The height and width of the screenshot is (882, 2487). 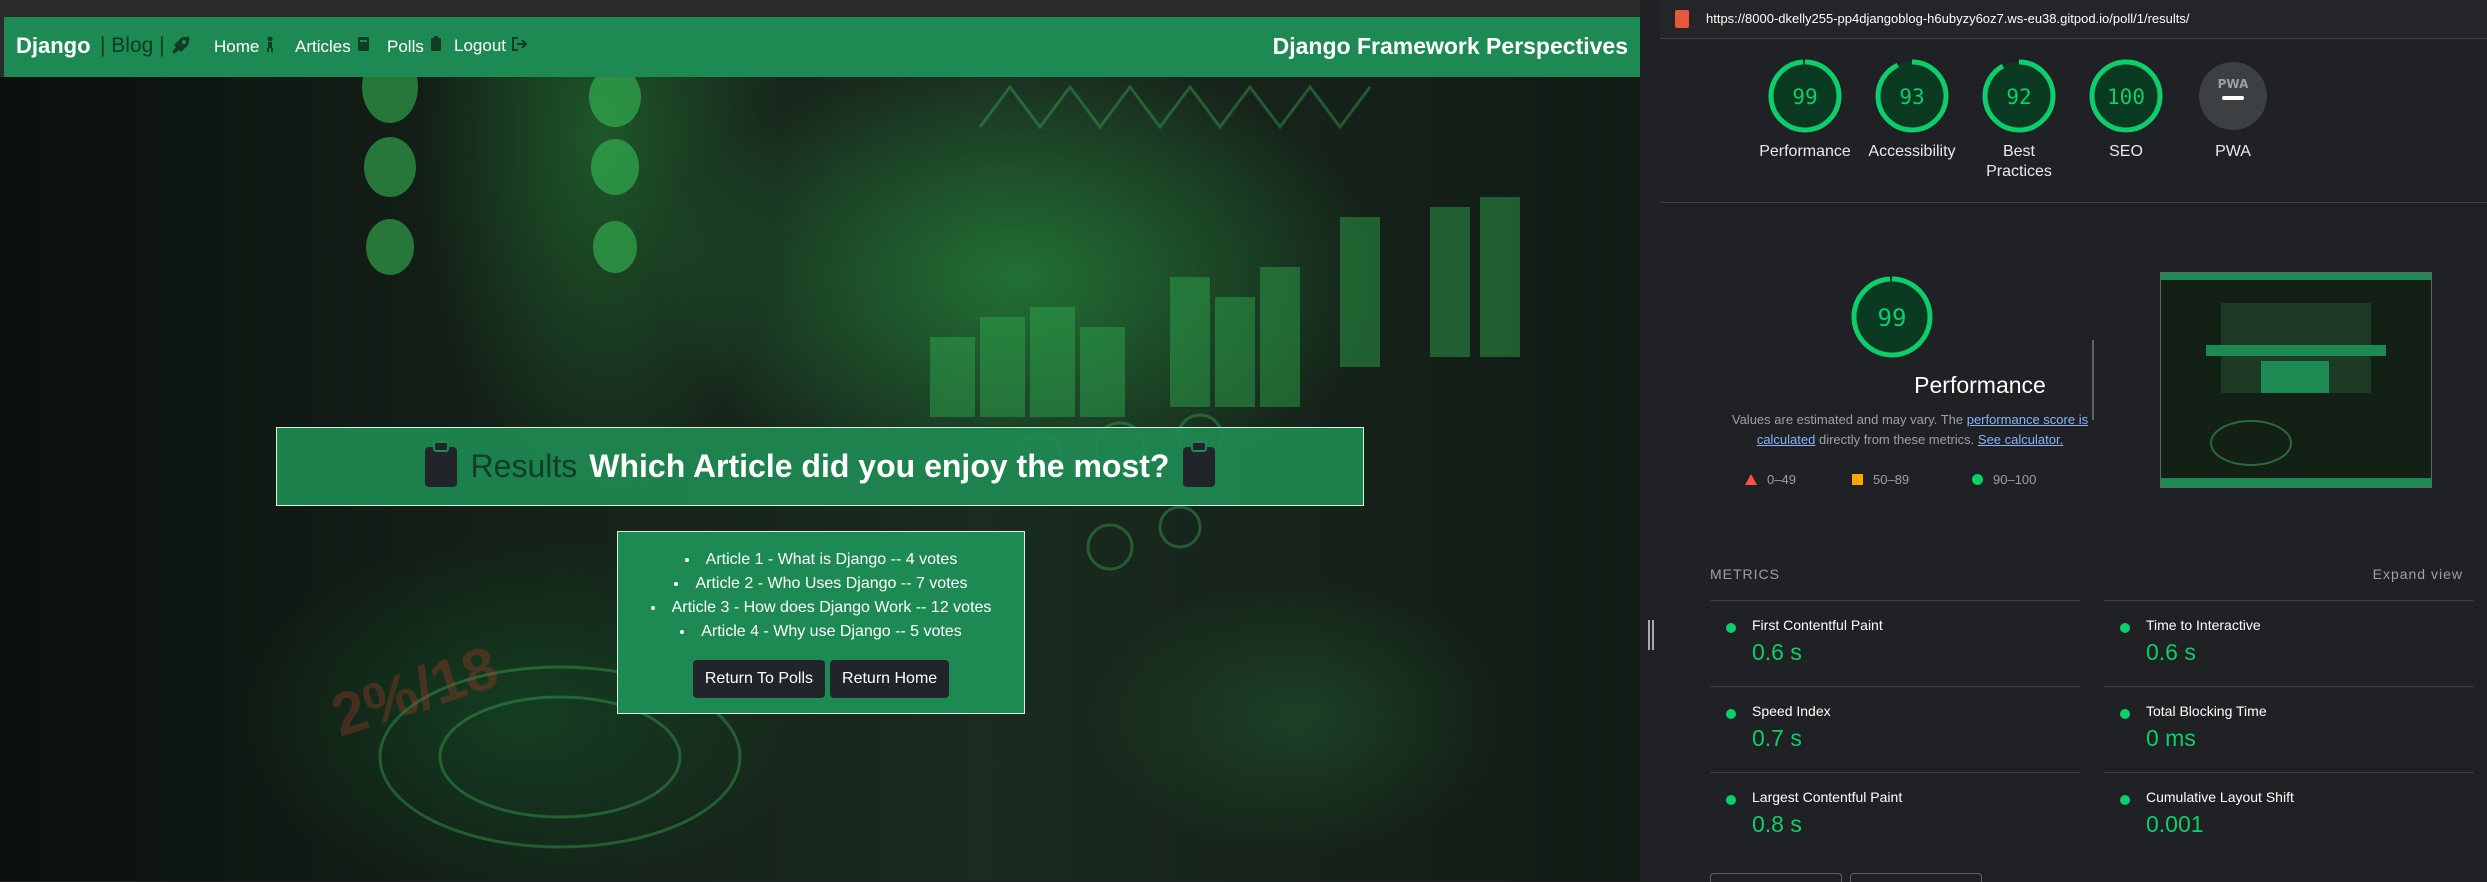 What do you see at coordinates (1791, 711) in the screenshot?
I see `metric-name: Speed Index` at bounding box center [1791, 711].